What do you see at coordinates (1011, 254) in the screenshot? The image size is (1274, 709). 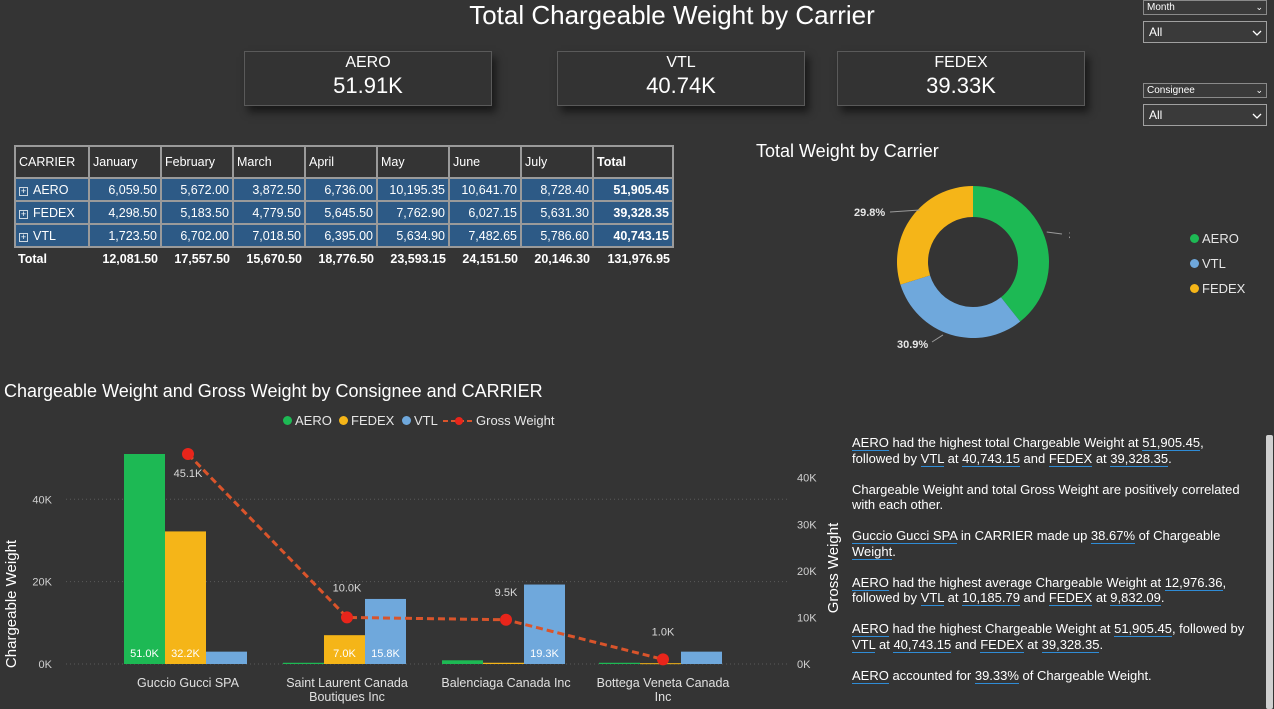 I see `donut-slice-aero` at bounding box center [1011, 254].